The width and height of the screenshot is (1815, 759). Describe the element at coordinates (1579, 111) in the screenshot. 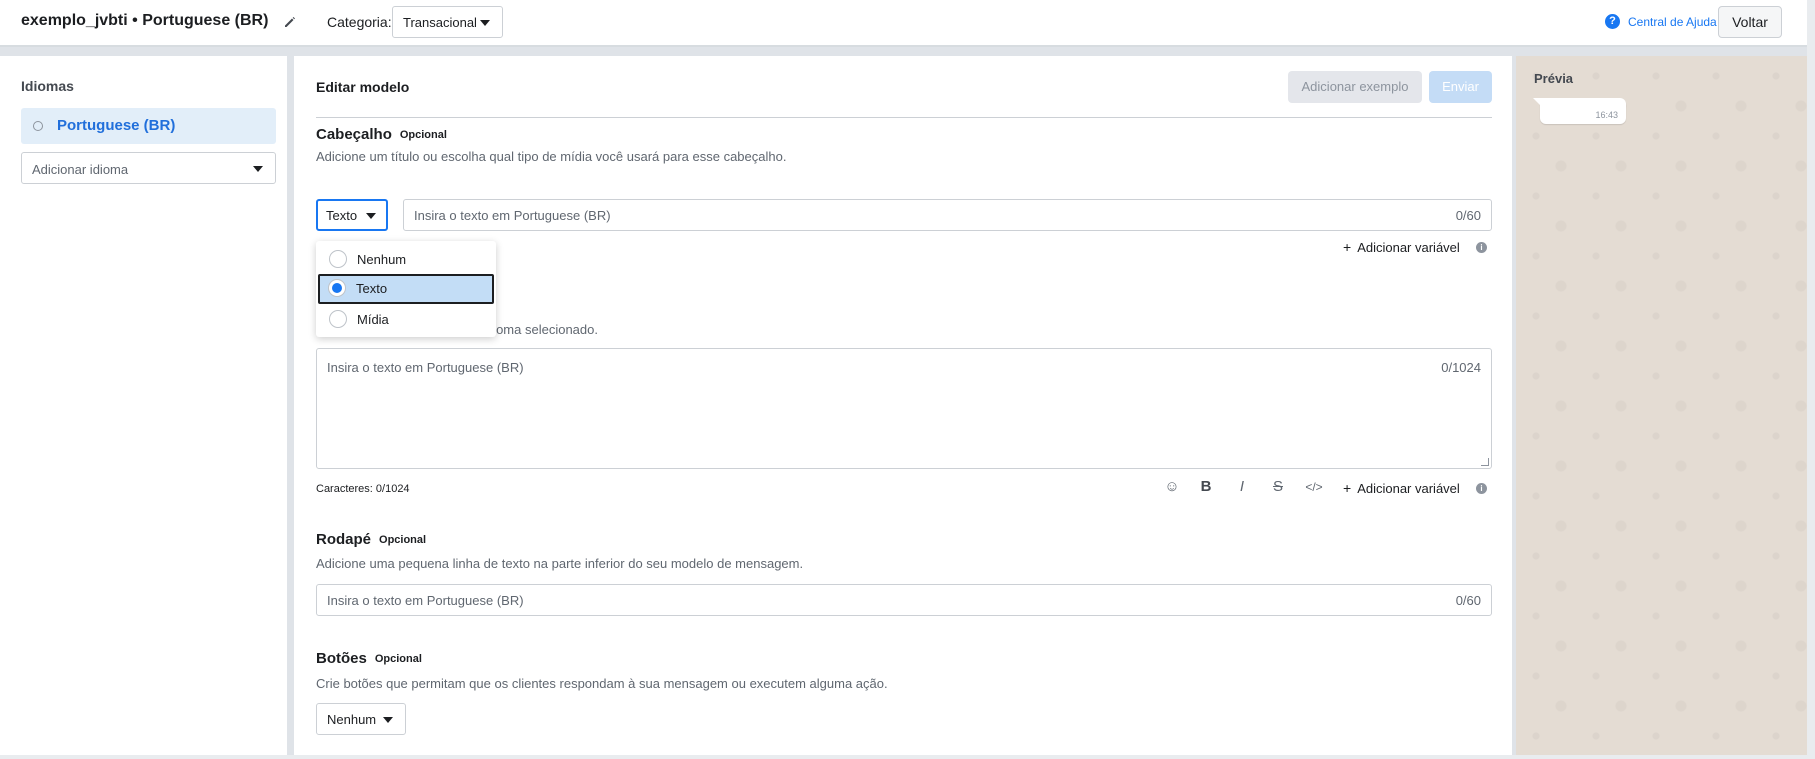

I see `message-bubble: 16:43` at that location.